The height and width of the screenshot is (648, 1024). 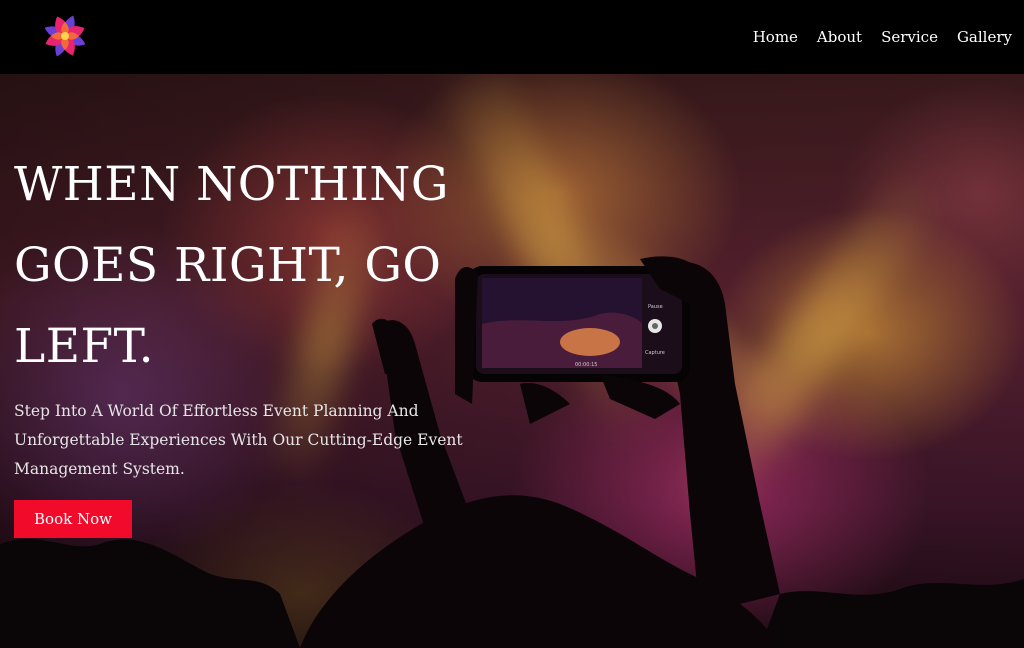 What do you see at coordinates (655, 307) in the screenshot?
I see `phone-top-label: Pause` at bounding box center [655, 307].